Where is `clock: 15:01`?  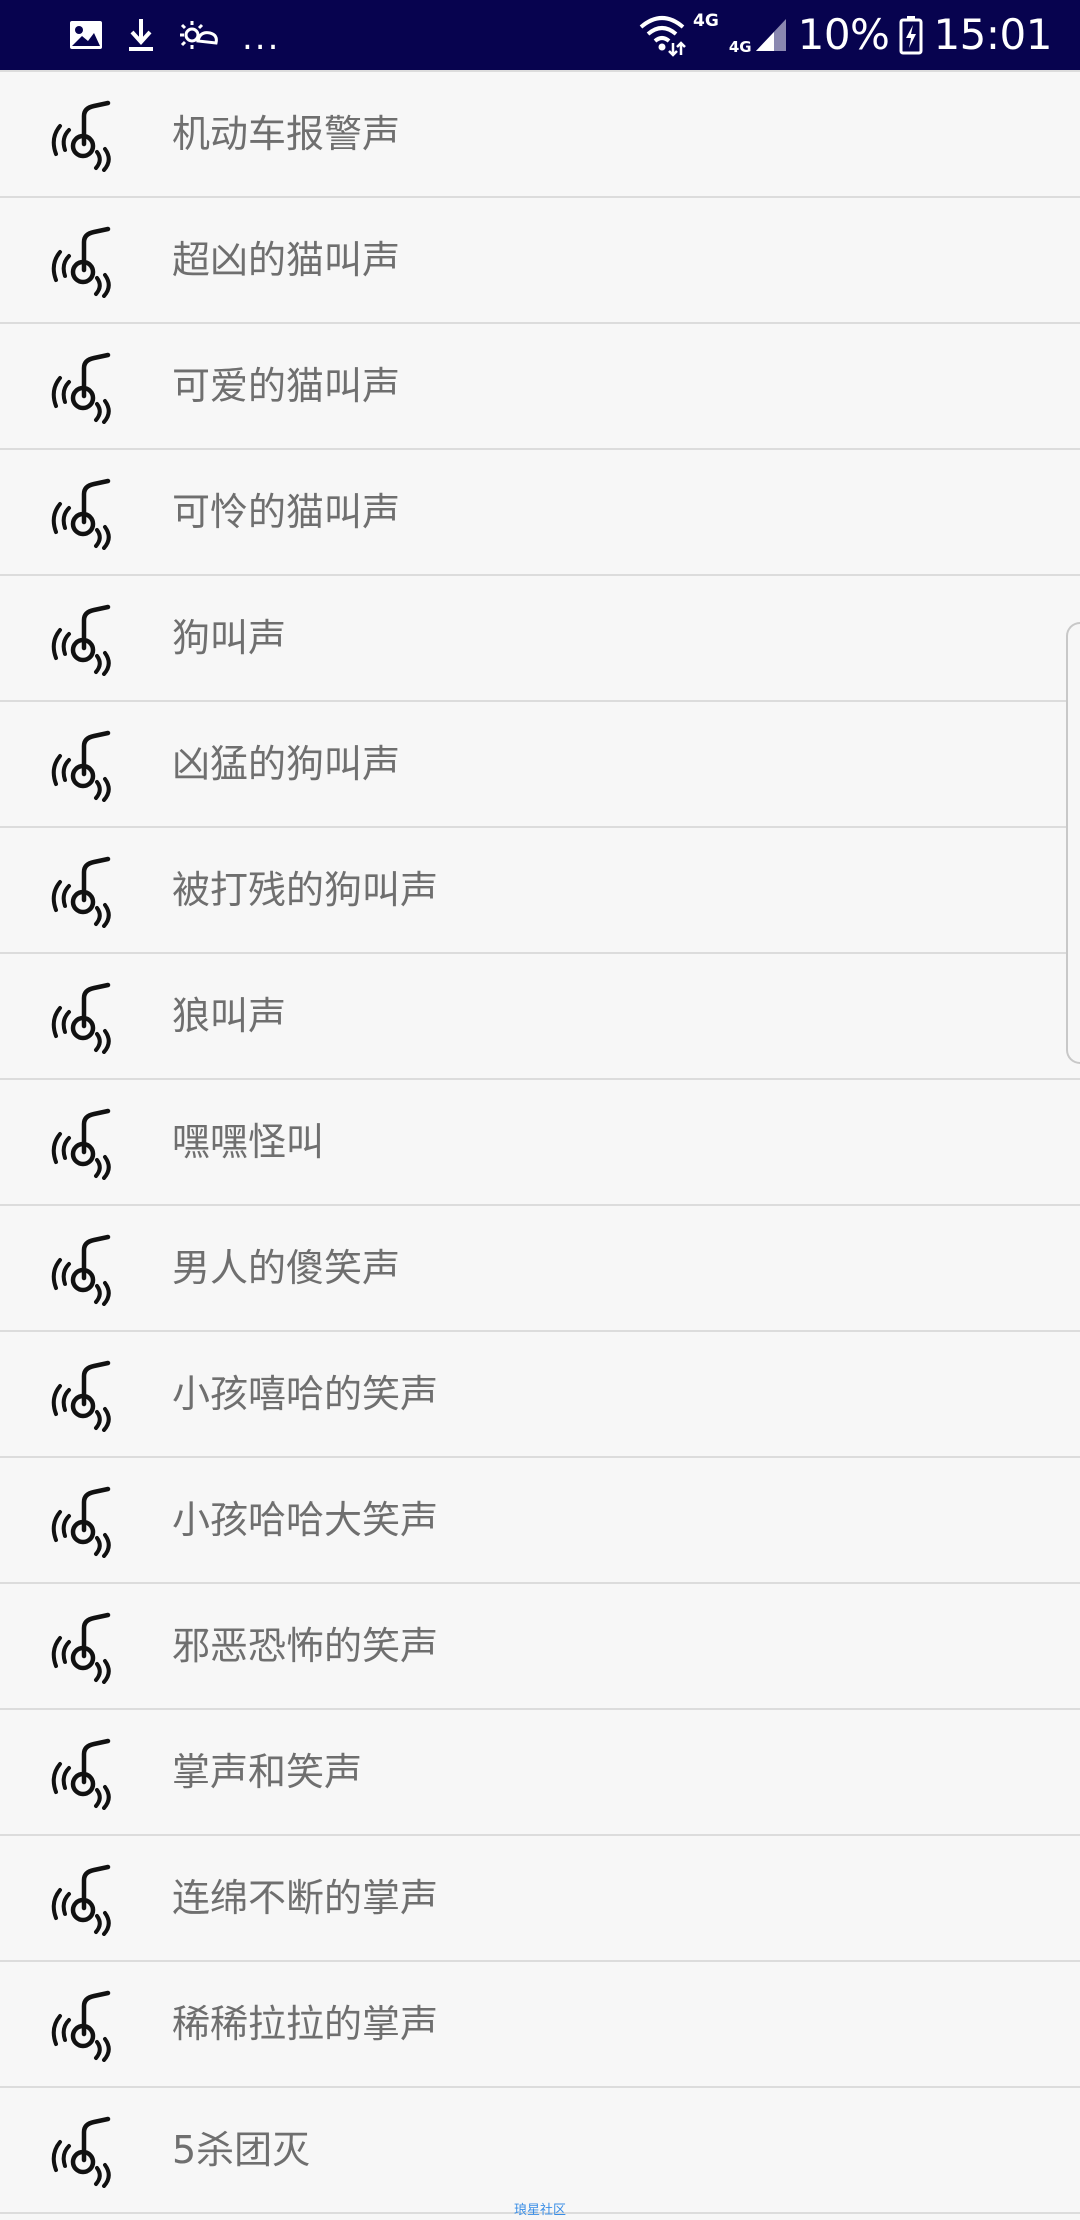
clock: 15:01 is located at coordinates (992, 34).